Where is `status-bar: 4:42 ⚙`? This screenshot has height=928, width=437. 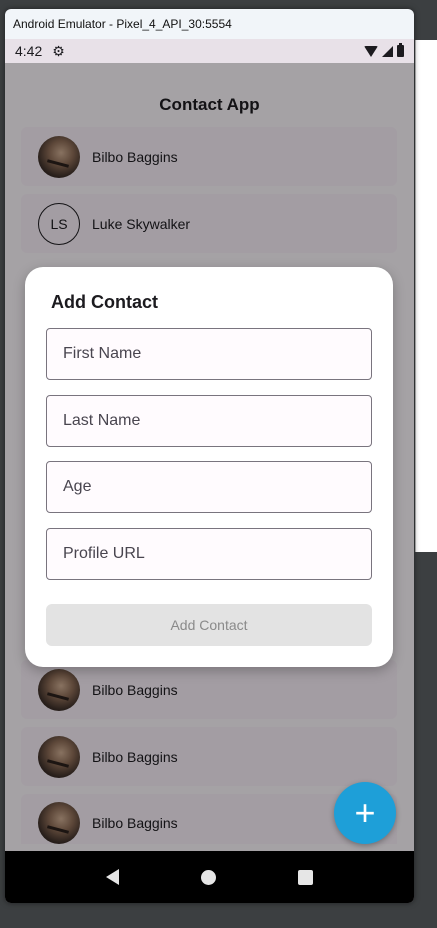
status-bar: 4:42 ⚙ is located at coordinates (209, 51).